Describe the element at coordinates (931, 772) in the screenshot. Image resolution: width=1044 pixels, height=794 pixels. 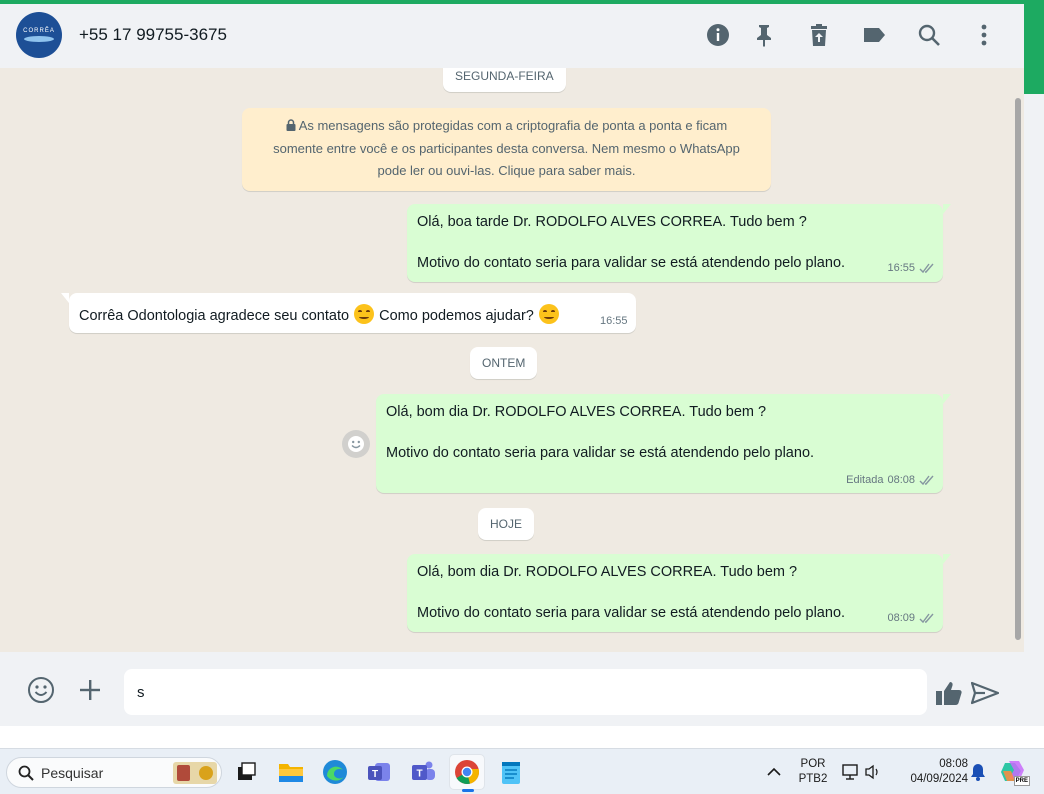
I see `taskbar-clock: 08:08 04/09/2024` at that location.